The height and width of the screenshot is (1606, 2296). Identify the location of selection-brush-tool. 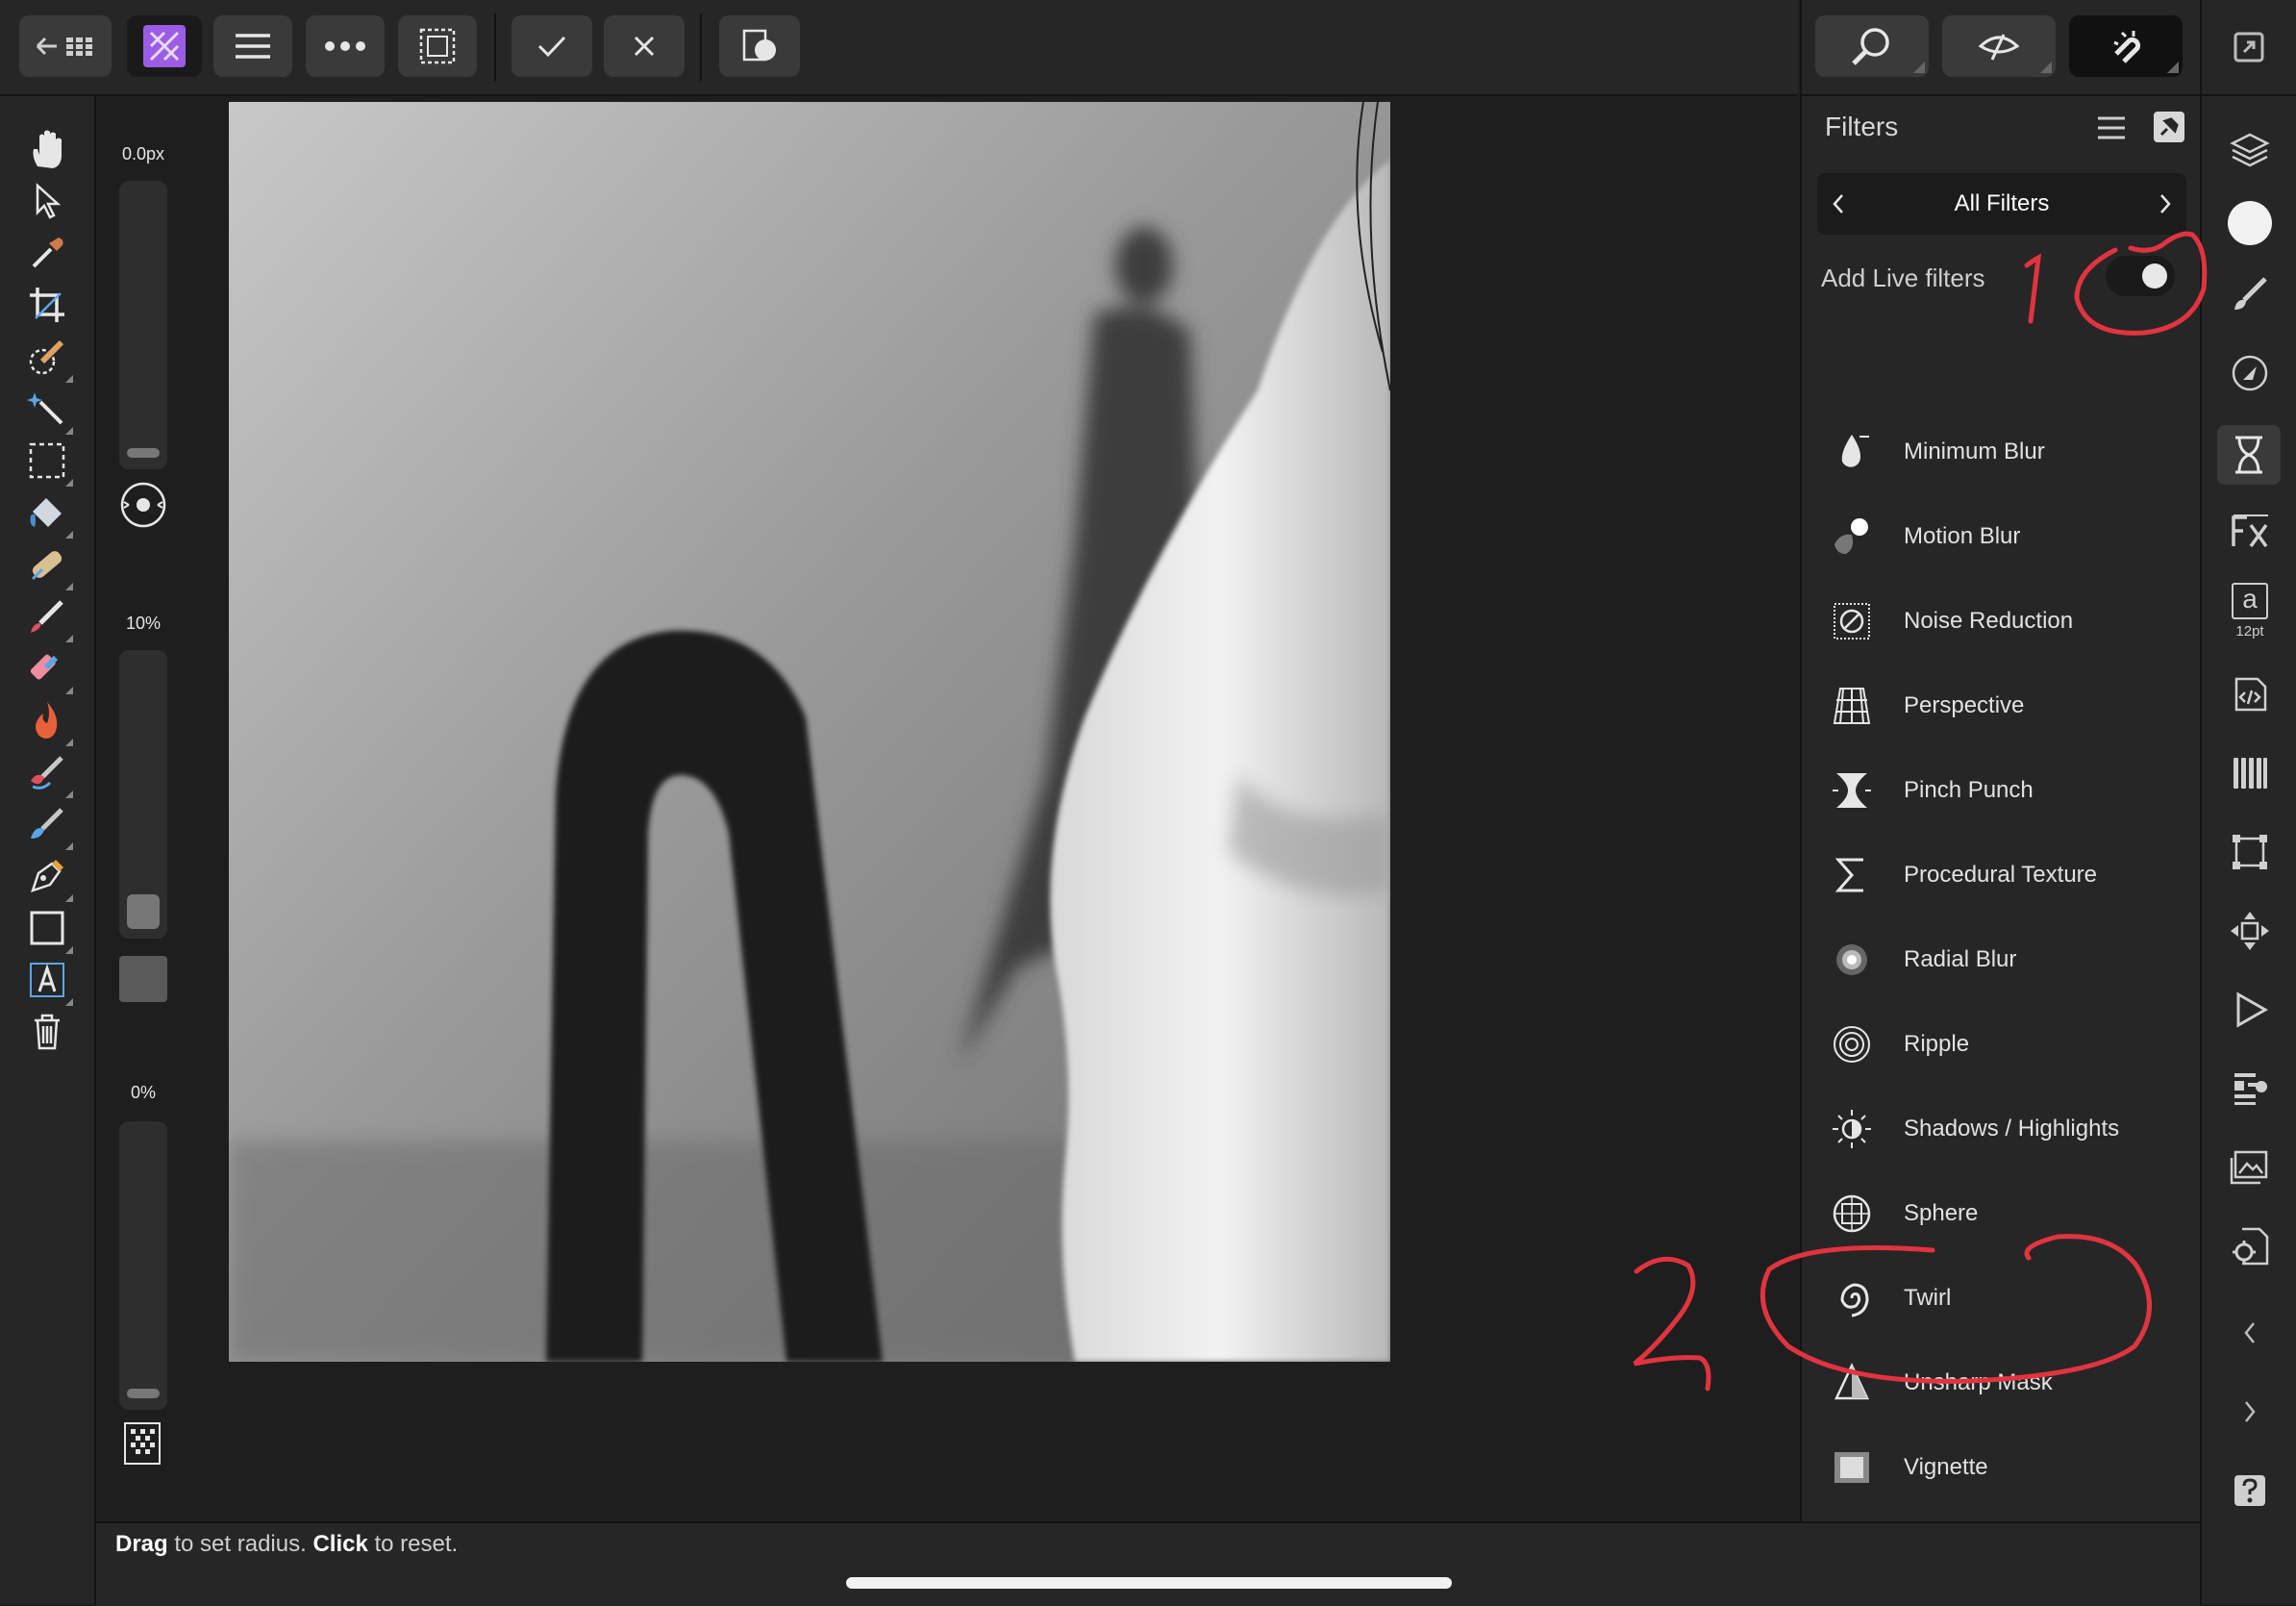
(47, 357).